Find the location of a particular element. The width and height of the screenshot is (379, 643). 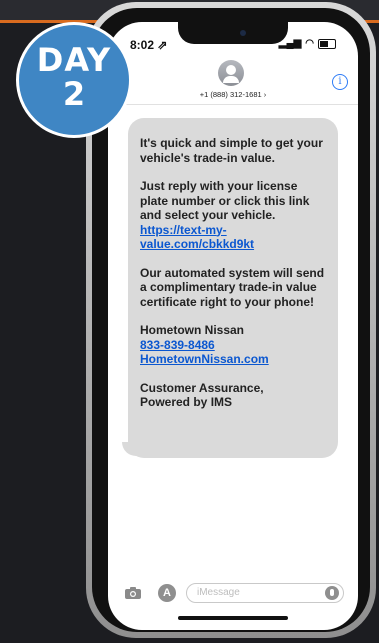

contact-number: +1 (888) 312-1681 › is located at coordinates (233, 94).